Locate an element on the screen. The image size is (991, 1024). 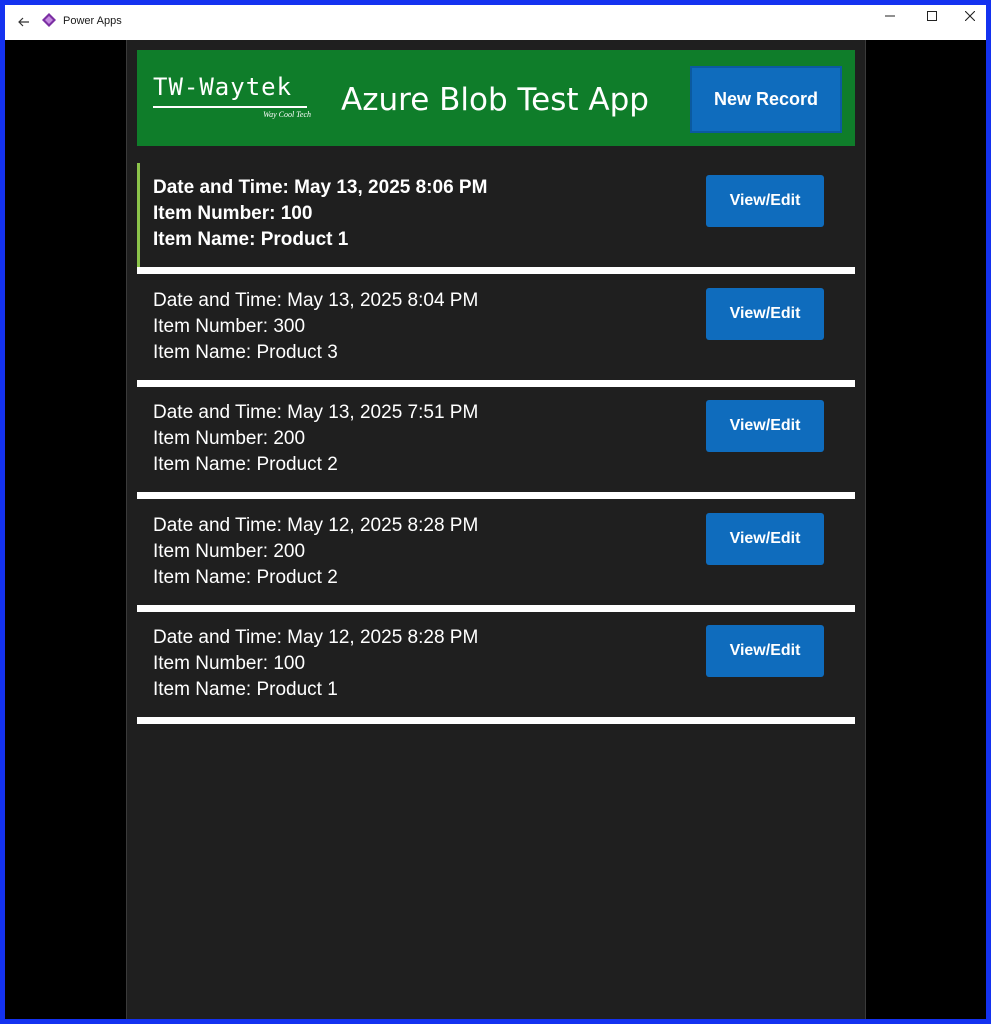
title-bar: Power Apps is located at coordinates (495, 22).